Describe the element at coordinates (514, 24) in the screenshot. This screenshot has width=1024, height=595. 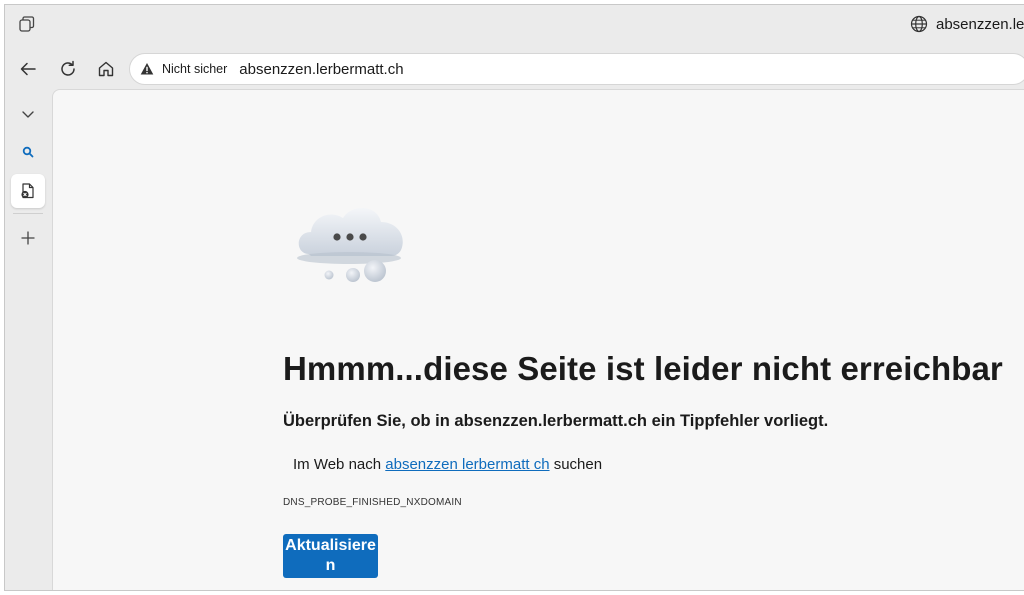
I see `title-bar: absenzzen.lerbermatt.ch` at that location.